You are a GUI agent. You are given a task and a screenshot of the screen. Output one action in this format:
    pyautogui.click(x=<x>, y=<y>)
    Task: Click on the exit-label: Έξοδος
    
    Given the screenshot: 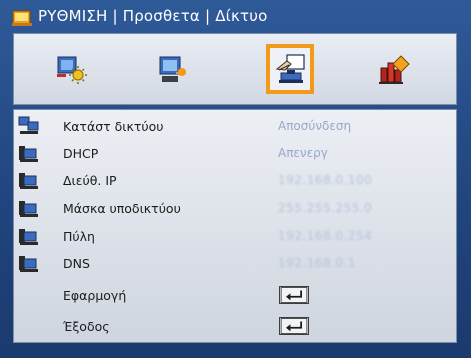 What is the action you would take?
    pyautogui.click(x=86, y=326)
    